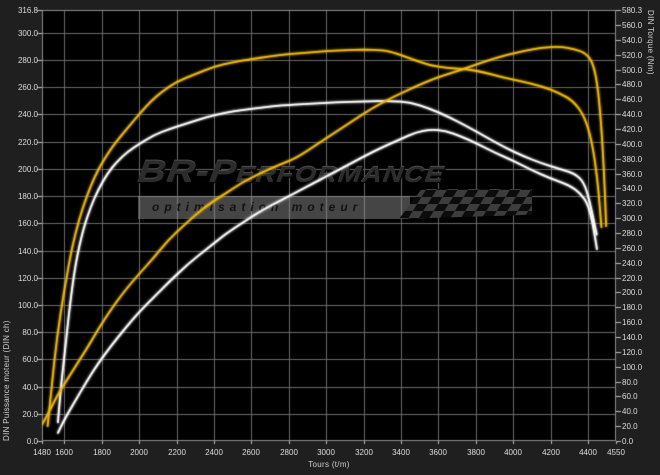  What do you see at coordinates (329, 464) in the screenshot?
I see `x-axis-title: Tours (t/m)` at bounding box center [329, 464].